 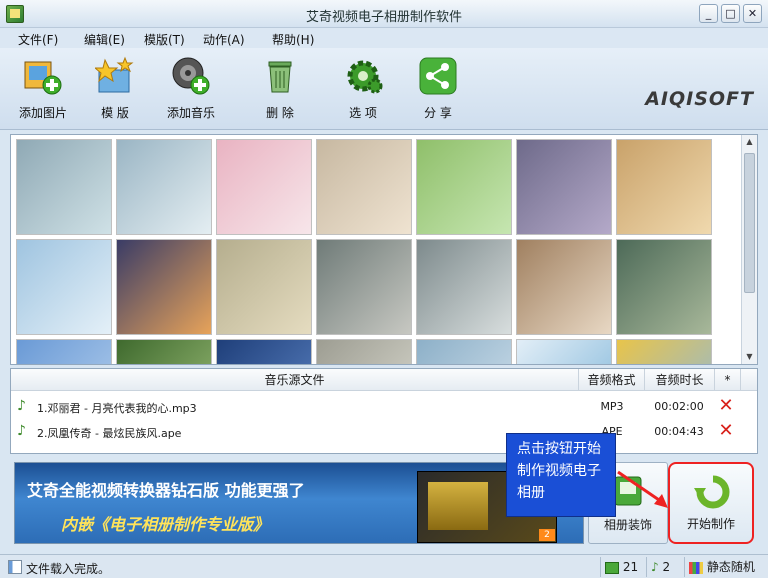 What do you see at coordinates (115, 113) in the screenshot?
I see `tool-label: 模 版` at bounding box center [115, 113].